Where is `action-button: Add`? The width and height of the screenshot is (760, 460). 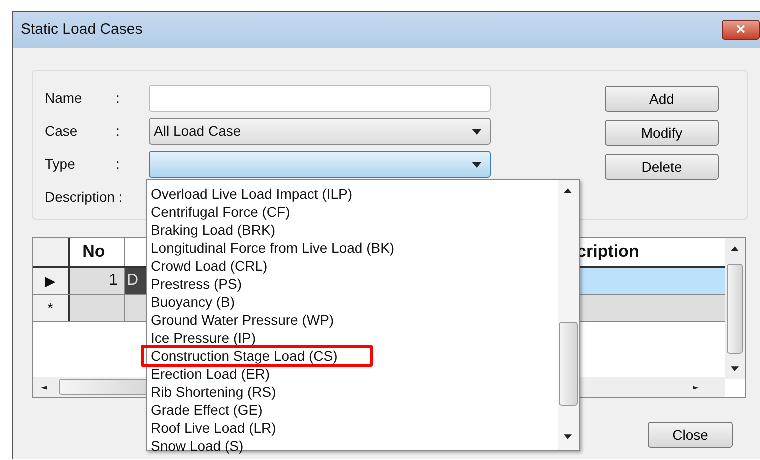
action-button: Add is located at coordinates (662, 99).